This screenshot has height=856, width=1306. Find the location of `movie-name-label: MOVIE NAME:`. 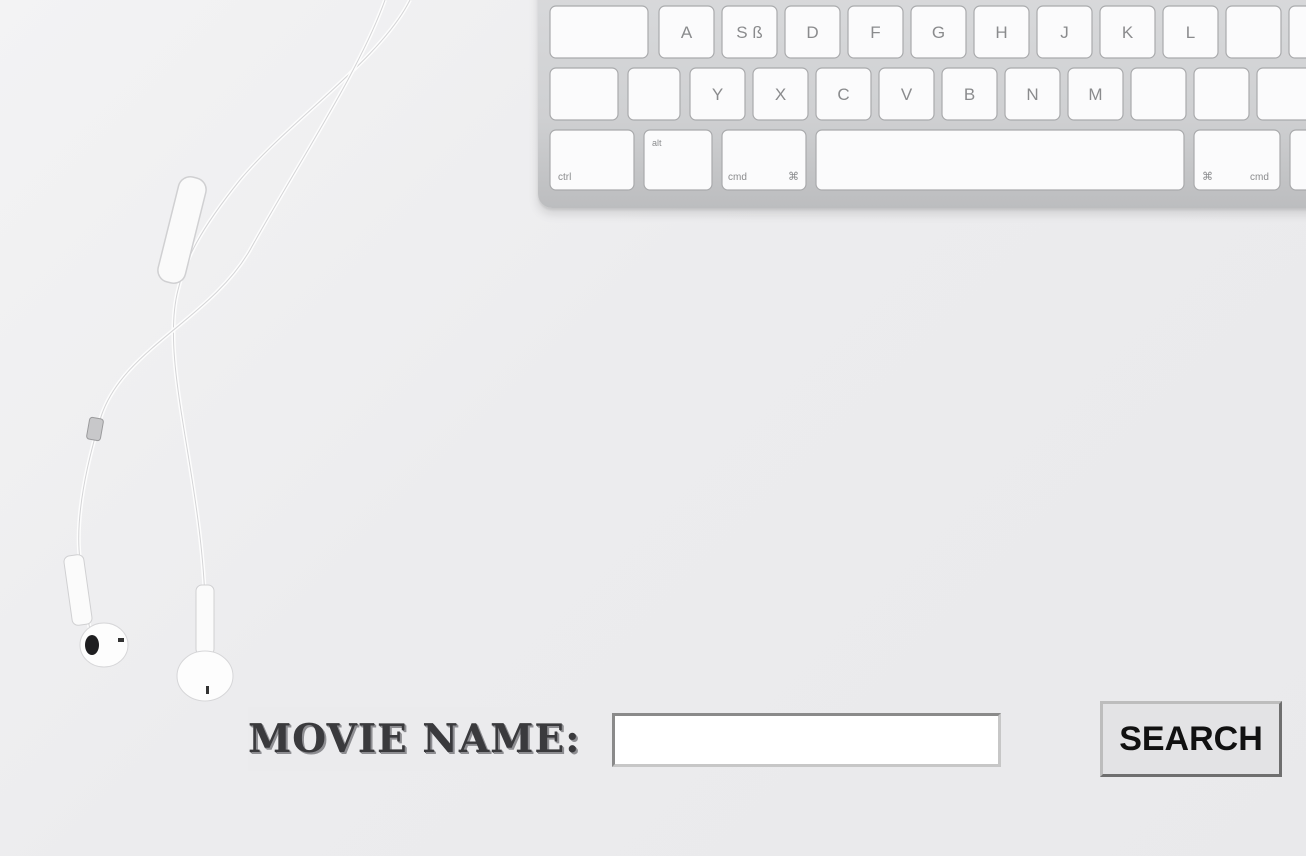

movie-name-label: MOVIE NAME: is located at coordinates (413, 739).